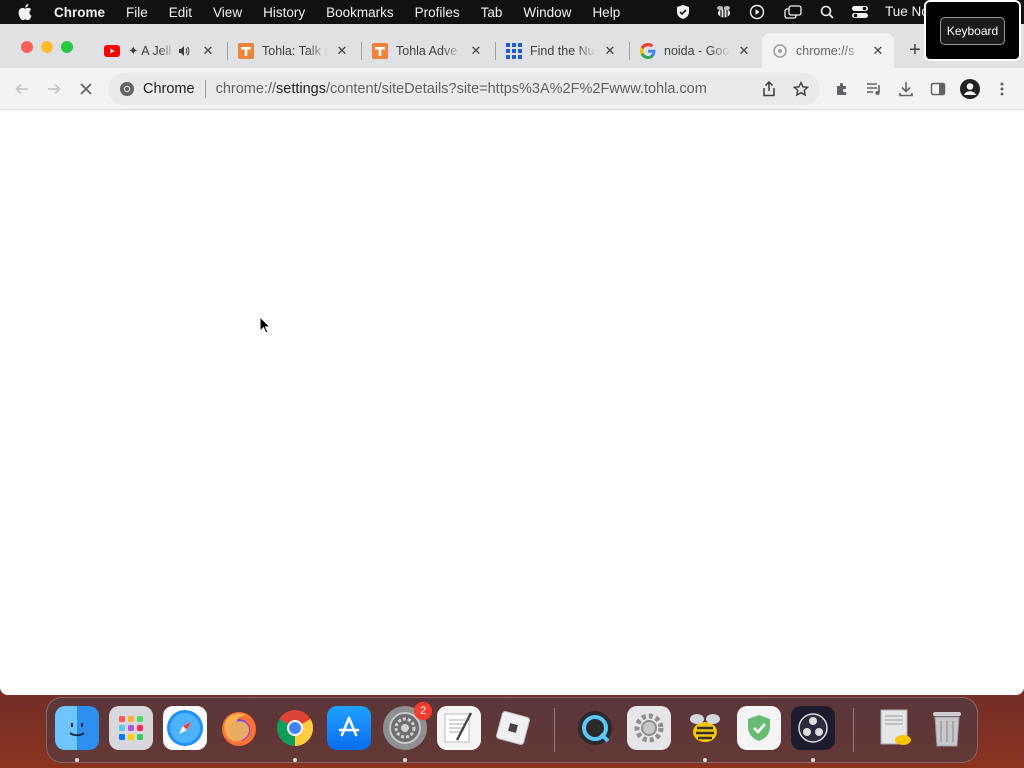 The height and width of the screenshot is (768, 1024). I want to click on menu-help: Help, so click(606, 12).